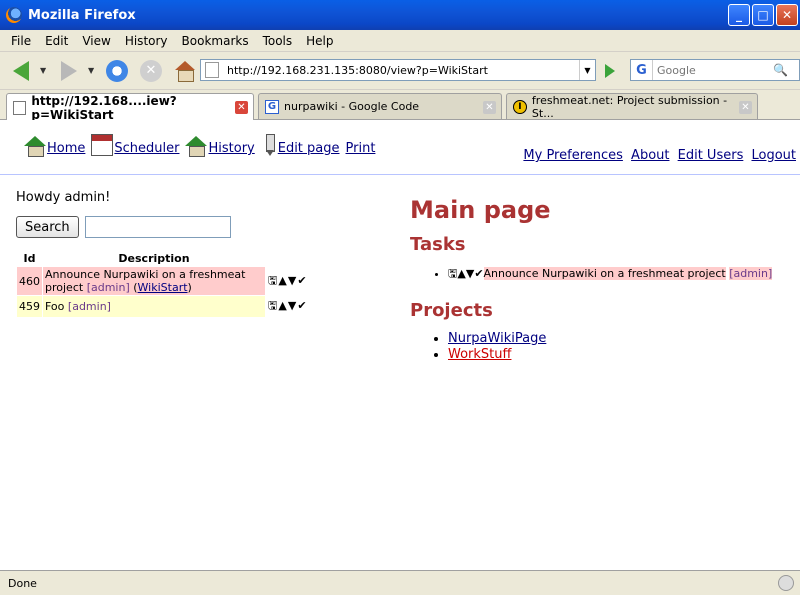 The image size is (800, 595). Describe the element at coordinates (587, 70) in the screenshot. I see `url-dropdown: ▼` at that location.